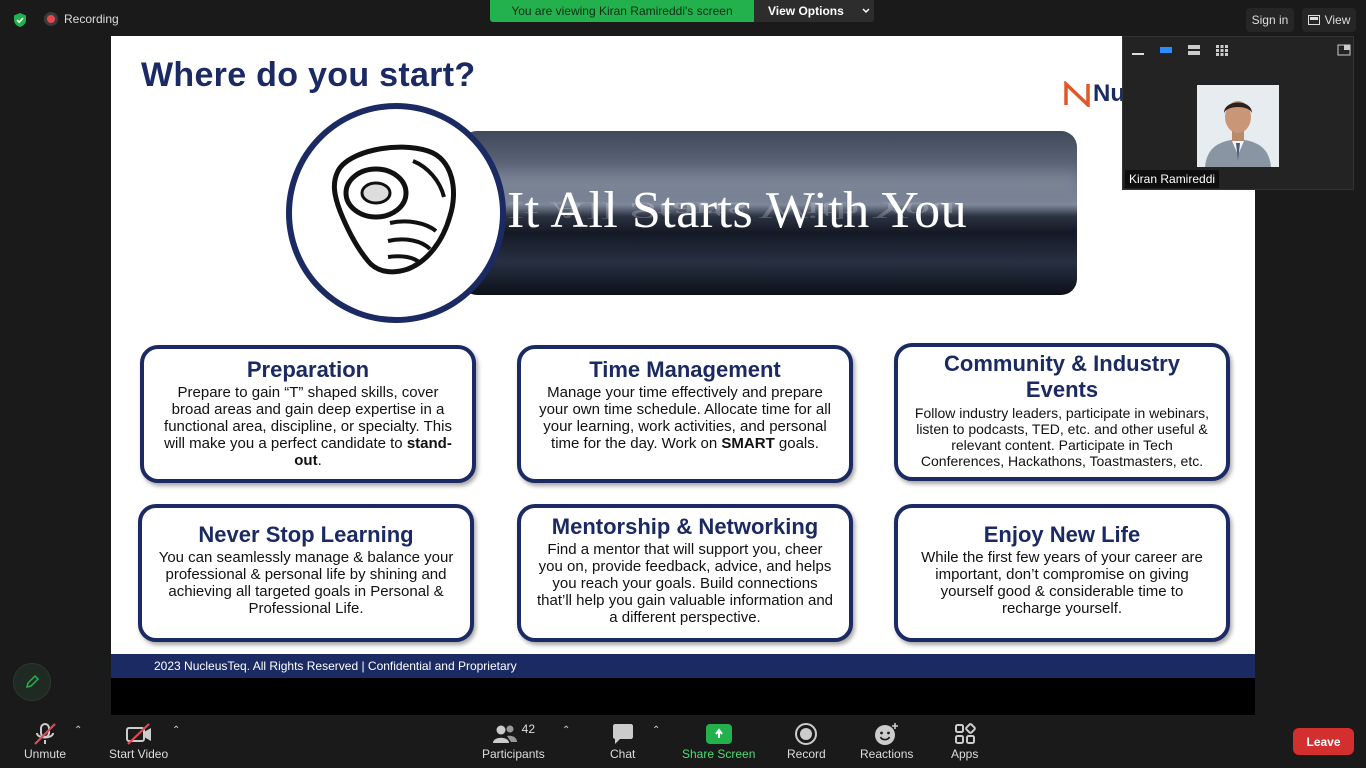 The image size is (1366, 768). What do you see at coordinates (566, 730) in the screenshot?
I see `participants-options-caret: ⌃` at bounding box center [566, 730].